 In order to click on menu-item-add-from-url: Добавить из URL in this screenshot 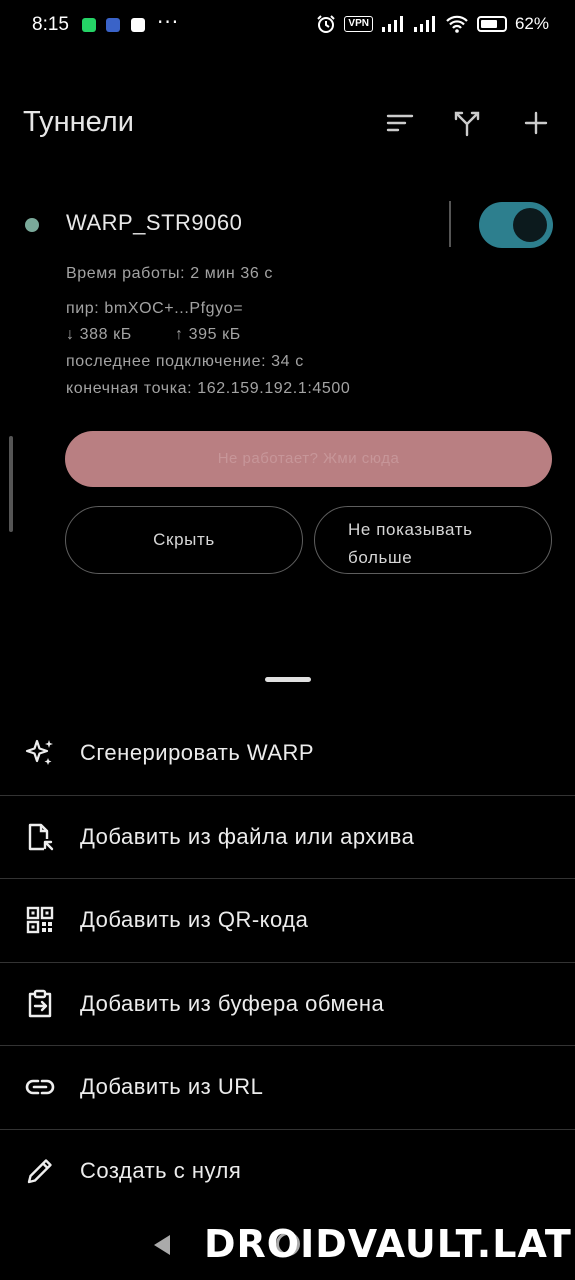, I will do `click(287, 1088)`.